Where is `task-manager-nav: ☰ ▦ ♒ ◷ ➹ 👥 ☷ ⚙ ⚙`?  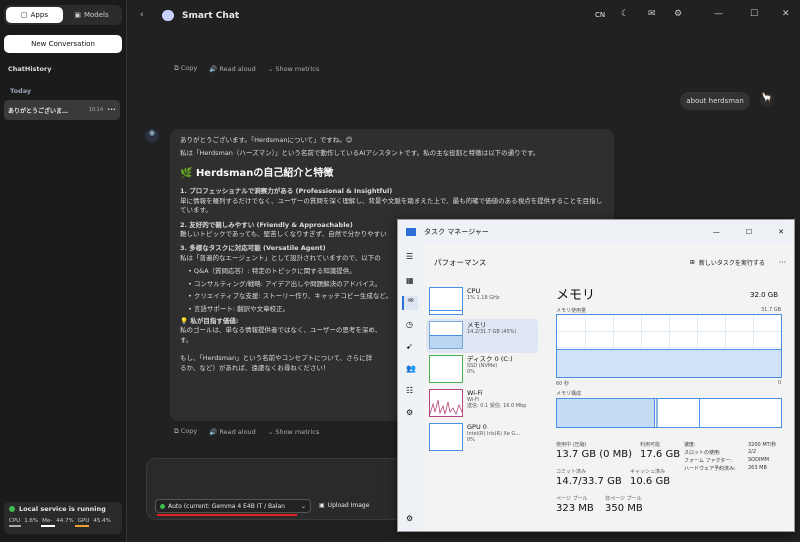 task-manager-nav: ☰ ▦ ♒ ◷ ➹ 👥 ☷ ⚙ ⚙ is located at coordinates (410, 387).